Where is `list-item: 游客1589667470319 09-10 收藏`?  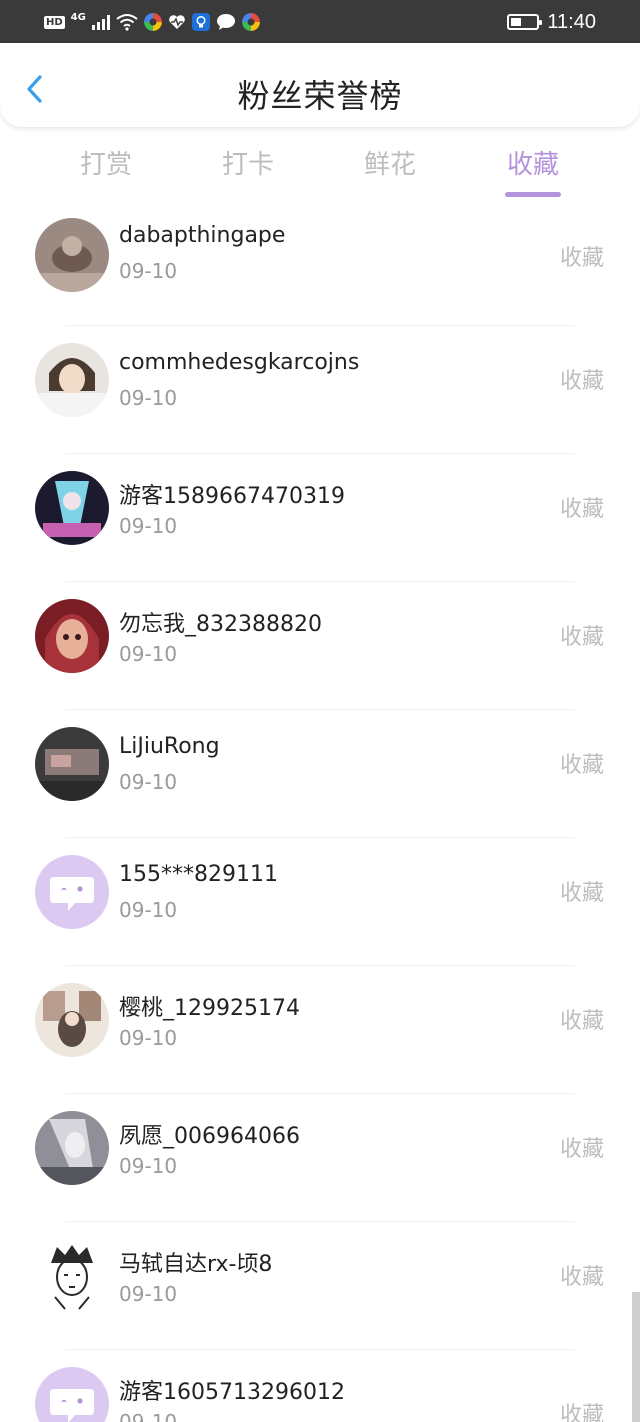
list-item: 游客1589667470319 09-10 收藏 is located at coordinates (320, 517).